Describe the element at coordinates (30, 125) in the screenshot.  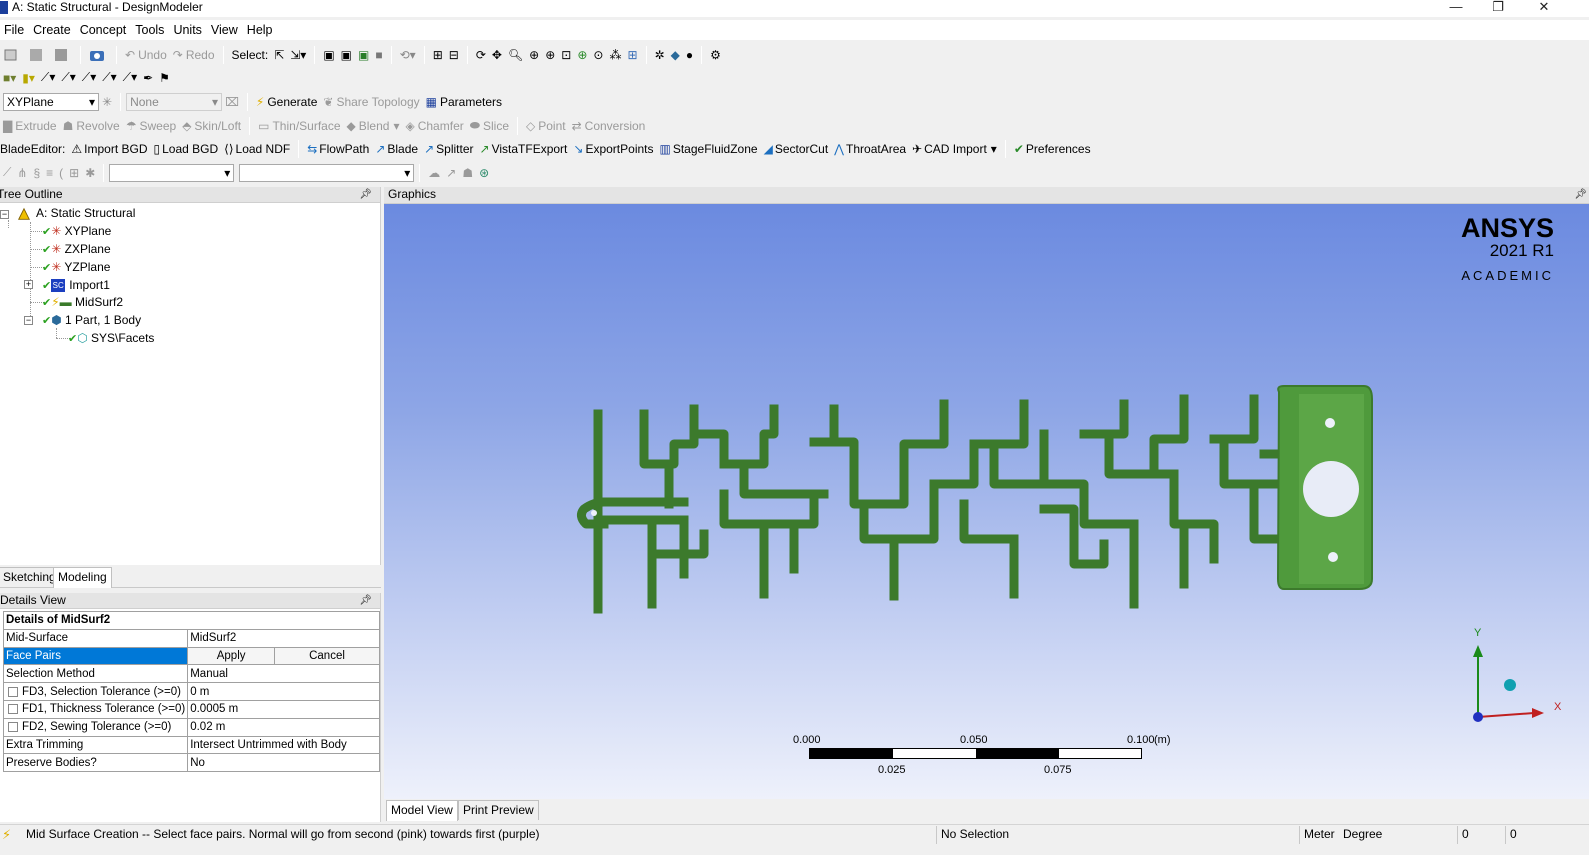
I see `extrude-button: ▇ Extrude` at that location.